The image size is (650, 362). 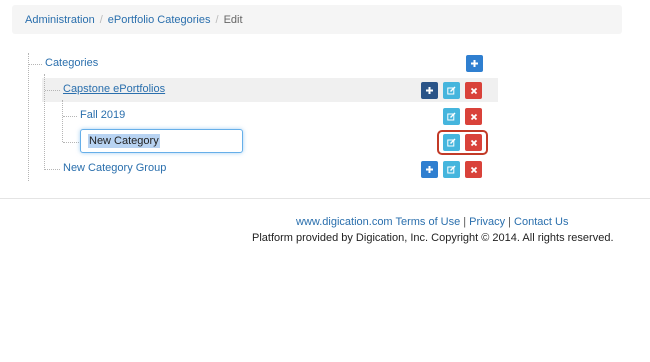 What do you see at coordinates (102, 115) in the screenshot?
I see `tree-node-fall-2019: Fall 2019` at bounding box center [102, 115].